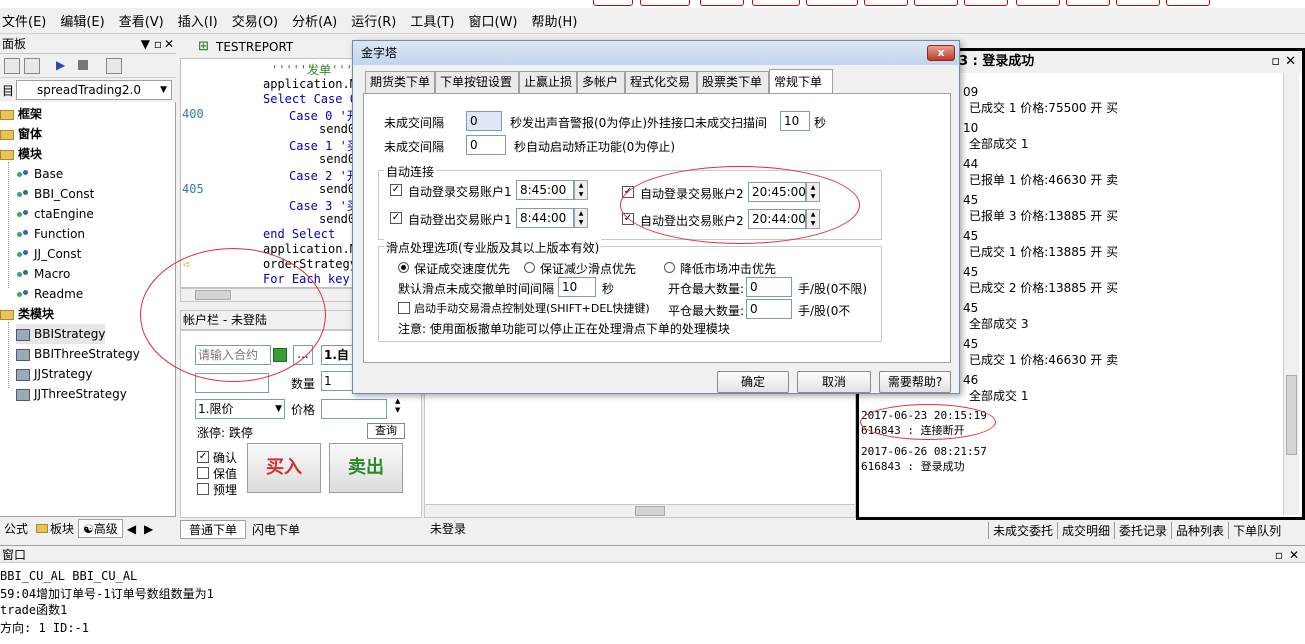  What do you see at coordinates (548, 82) in the screenshot?
I see `tab-stop-profit-loss: 止赢止损` at bounding box center [548, 82].